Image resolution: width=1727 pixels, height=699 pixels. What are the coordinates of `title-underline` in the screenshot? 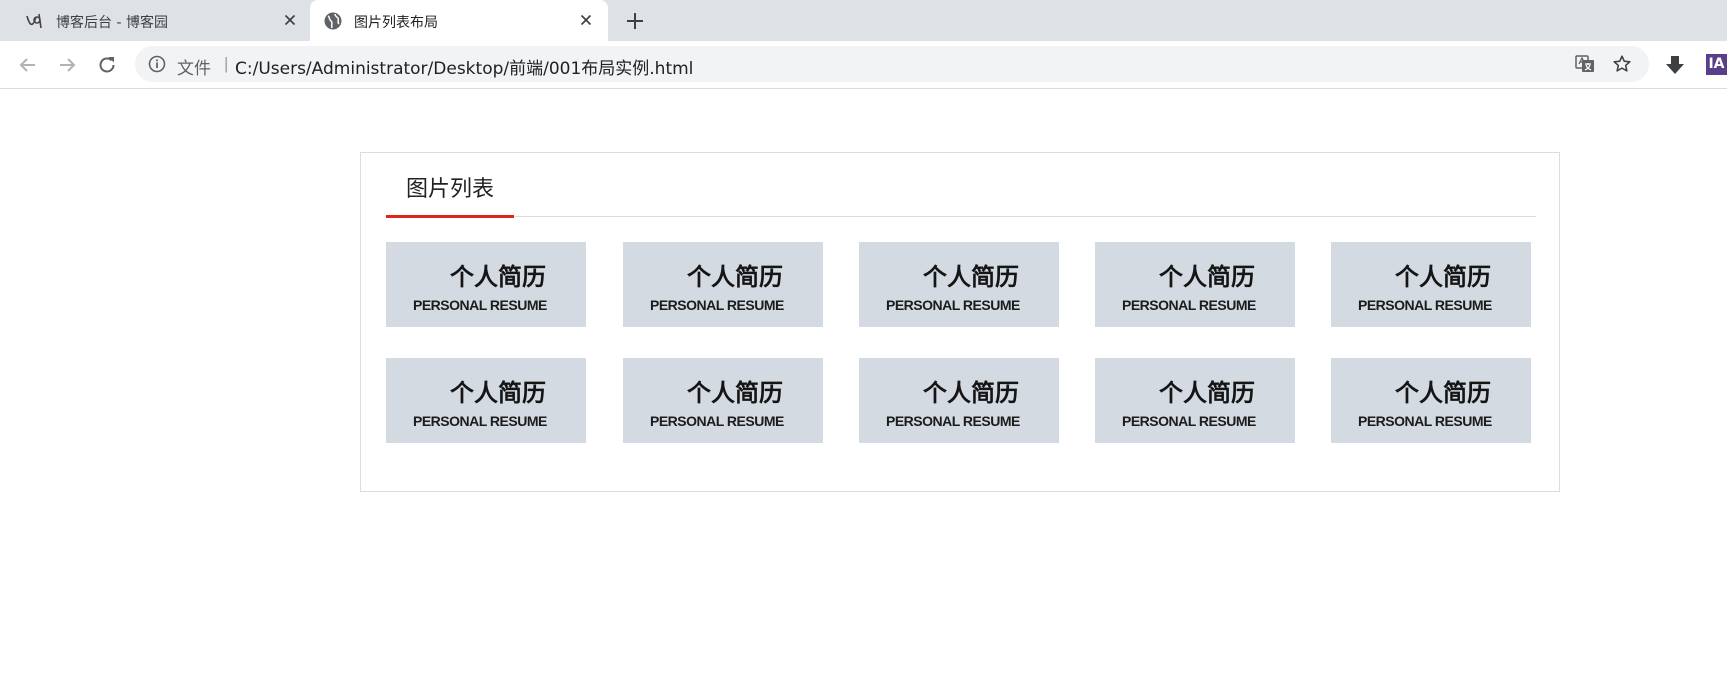 It's located at (450, 216).